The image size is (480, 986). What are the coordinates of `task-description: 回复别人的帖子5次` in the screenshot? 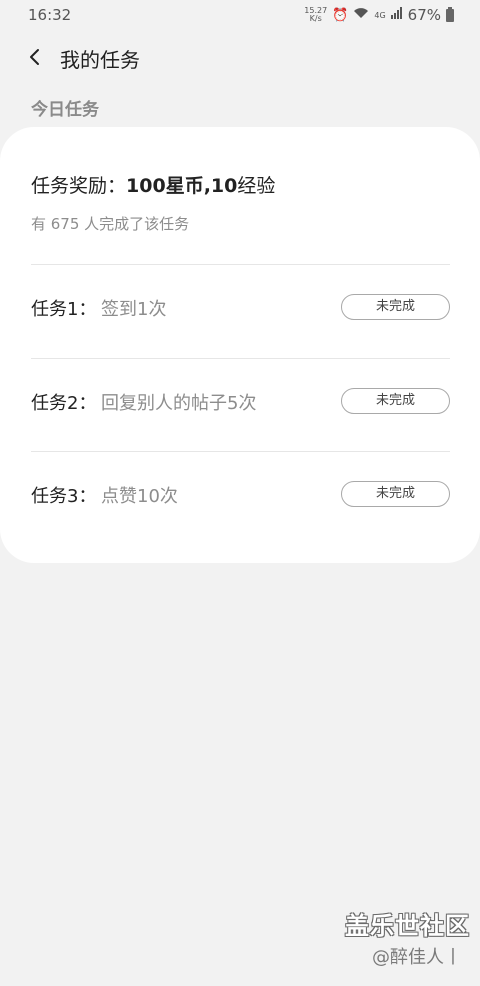 It's located at (179, 403).